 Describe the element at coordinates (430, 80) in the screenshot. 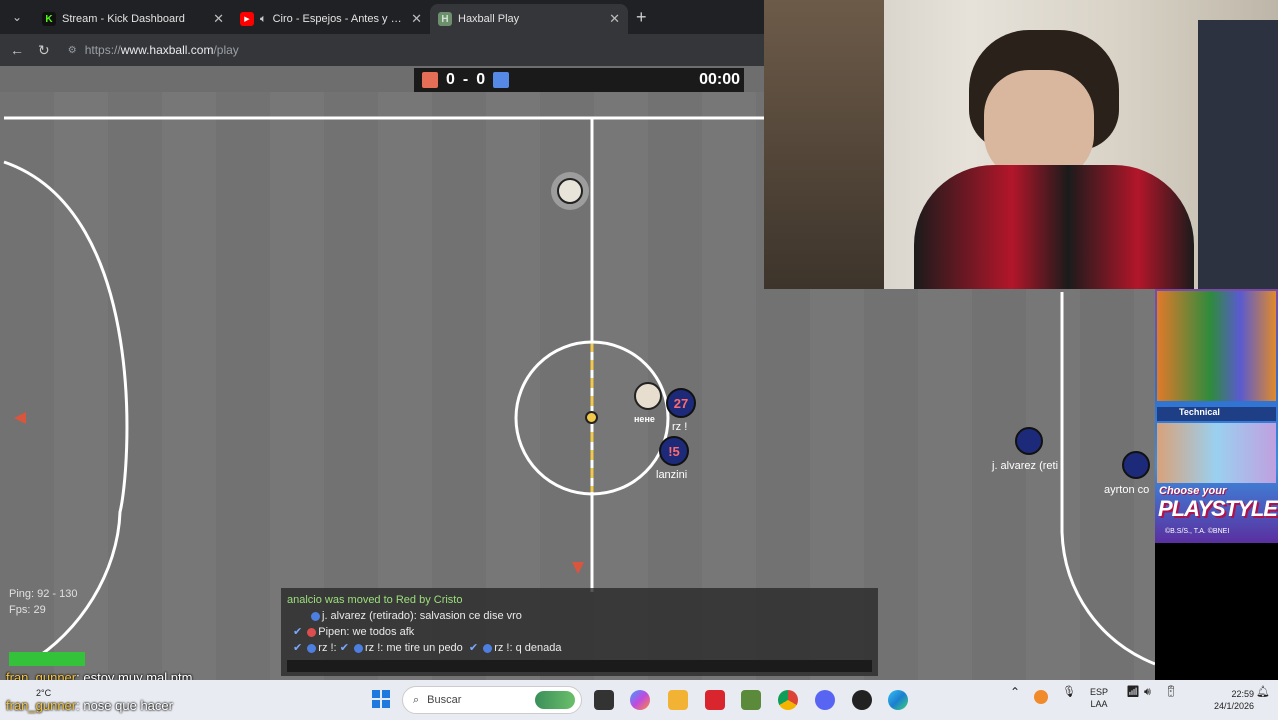

I see `red-team-square` at that location.